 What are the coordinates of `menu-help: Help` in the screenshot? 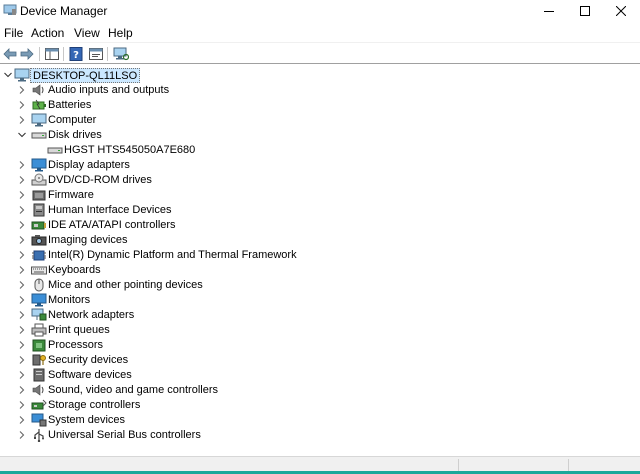 It's located at (120, 33).